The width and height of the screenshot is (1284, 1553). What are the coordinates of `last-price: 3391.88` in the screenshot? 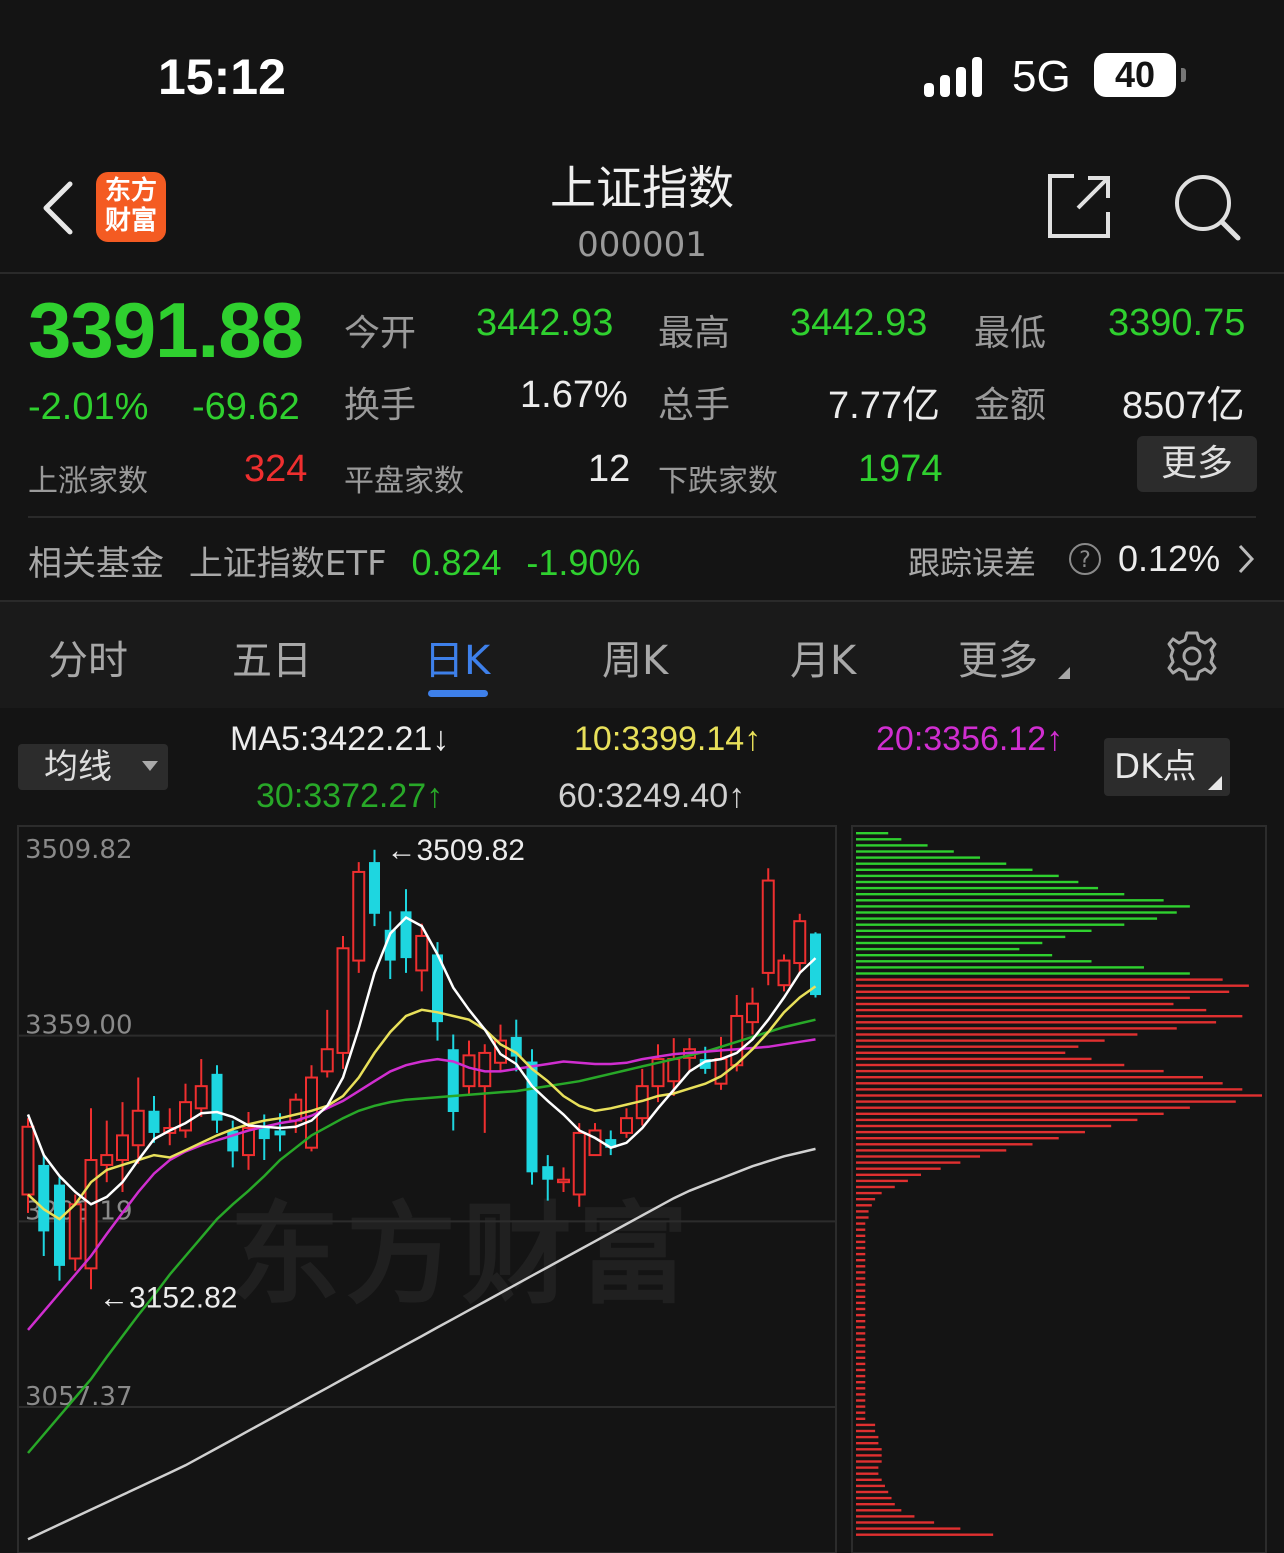 It's located at (166, 330).